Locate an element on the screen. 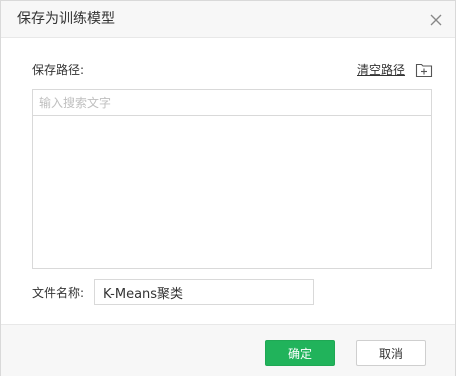 The image size is (456, 376). dialog-title: 保存为训练模型 is located at coordinates (66, 19).